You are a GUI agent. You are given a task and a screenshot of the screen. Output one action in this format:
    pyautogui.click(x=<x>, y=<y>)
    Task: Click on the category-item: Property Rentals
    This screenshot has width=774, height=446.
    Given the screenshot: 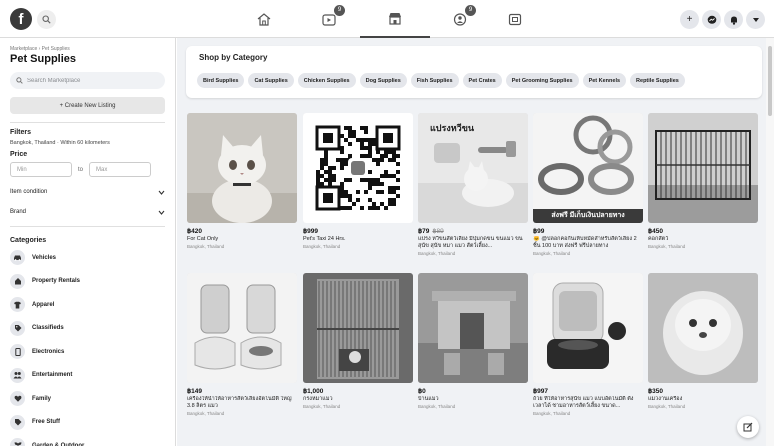 What is the action you would take?
    pyautogui.click(x=87, y=282)
    